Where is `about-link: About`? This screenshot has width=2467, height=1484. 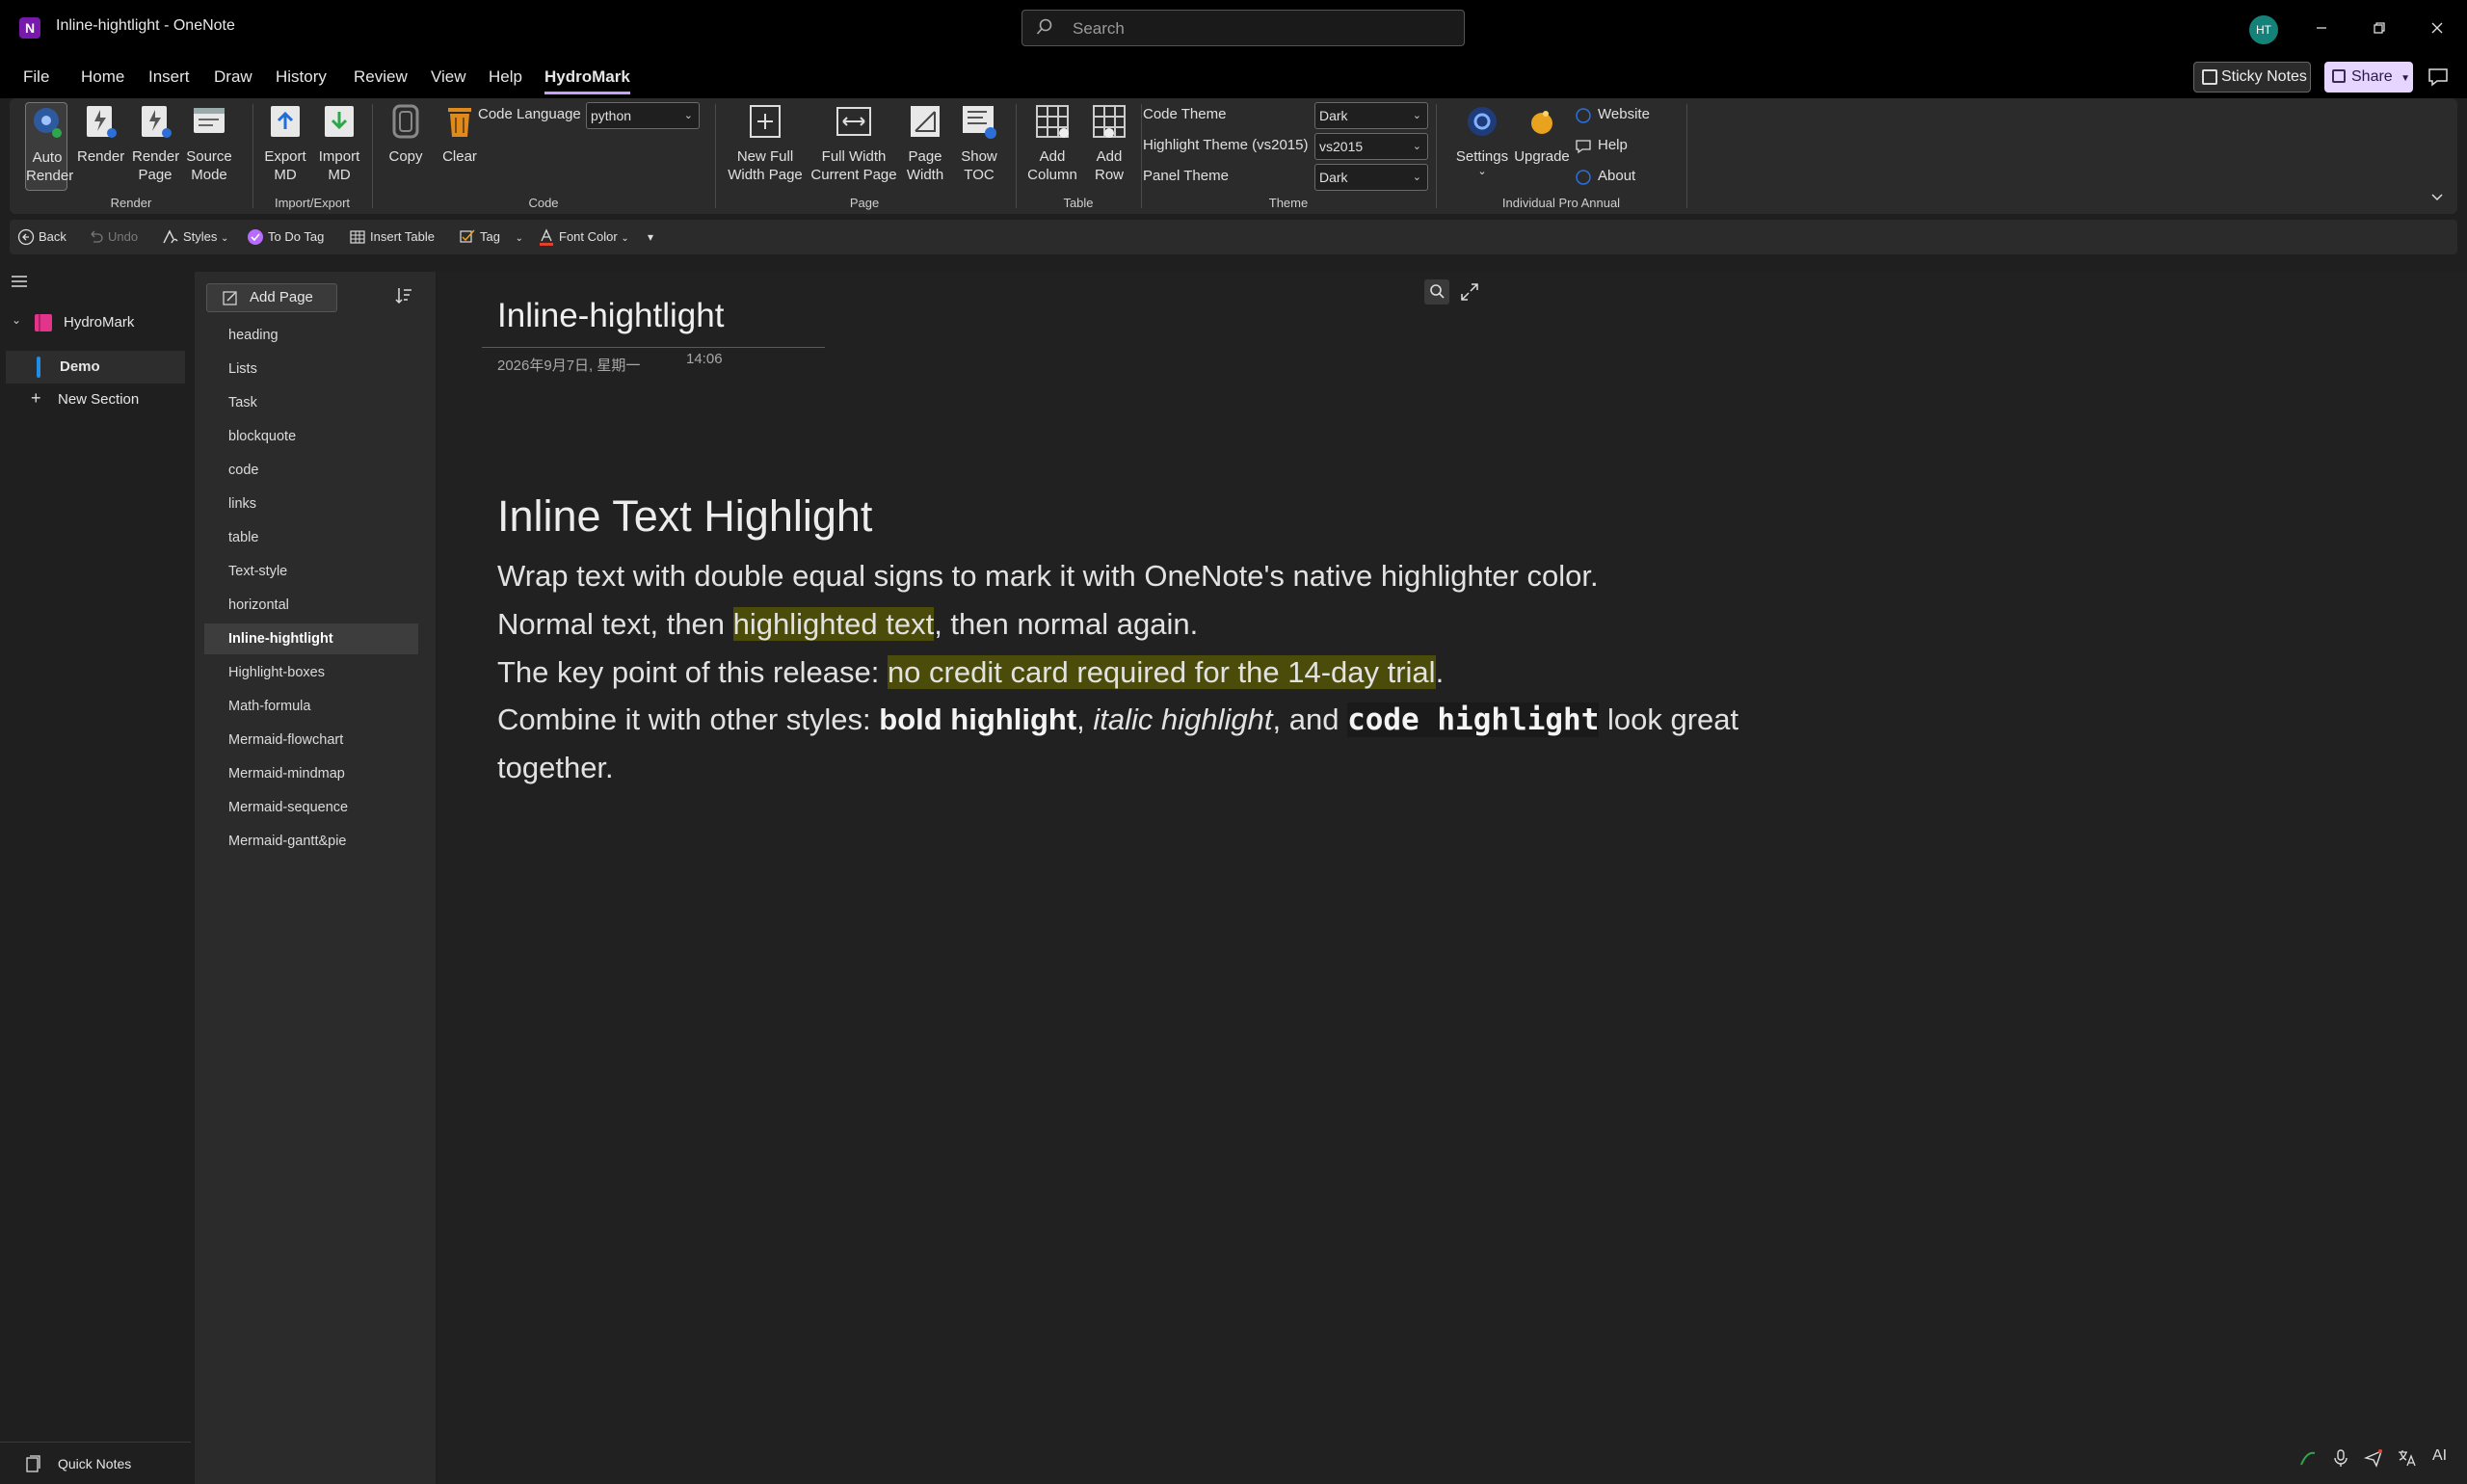
about-link: About is located at coordinates (1605, 176).